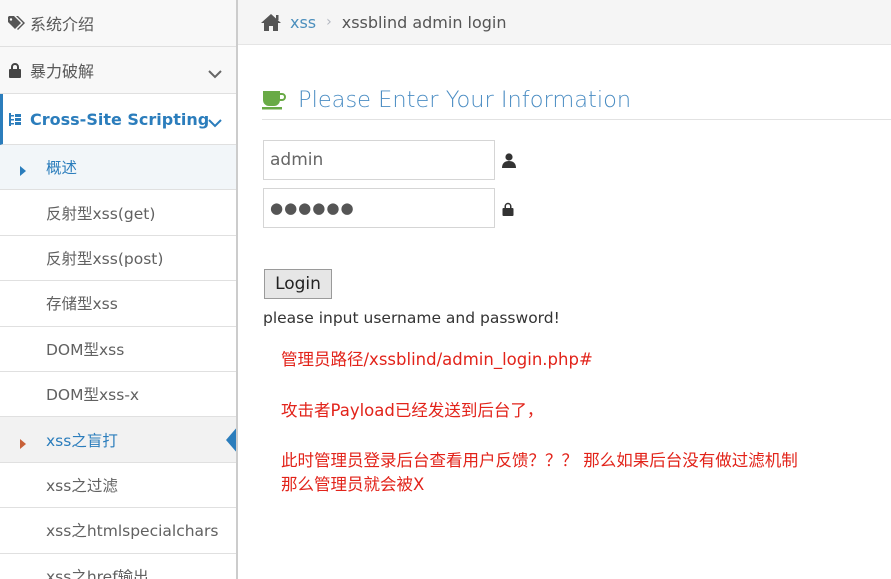 The image size is (891, 579). I want to click on tags-icon, so click(17, 23).